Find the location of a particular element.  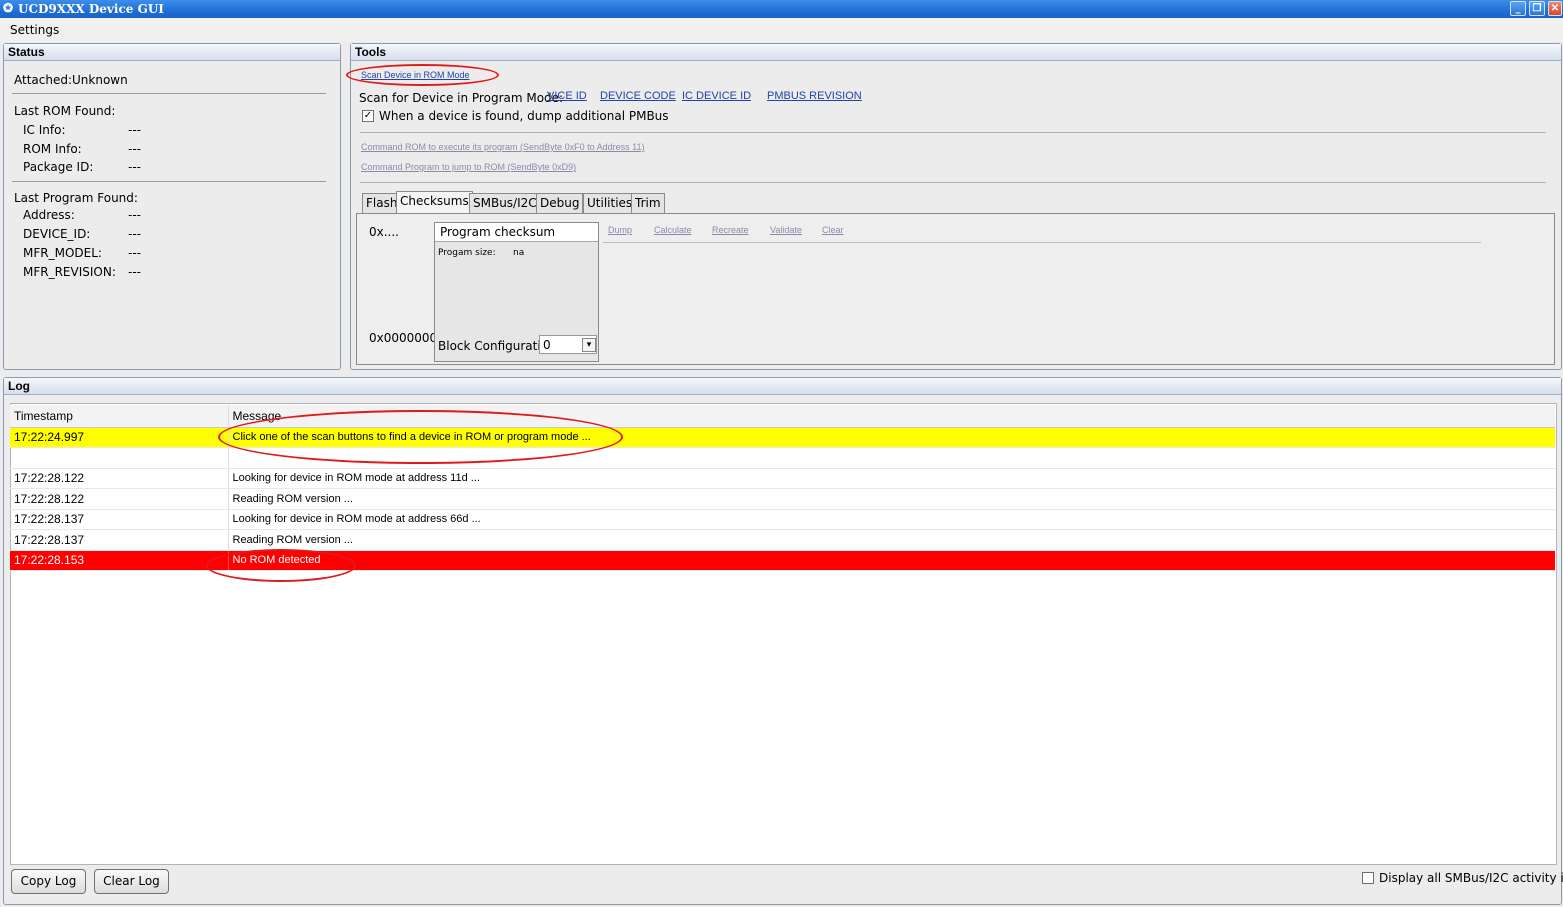

block-config-value: 0 is located at coordinates (547, 345).